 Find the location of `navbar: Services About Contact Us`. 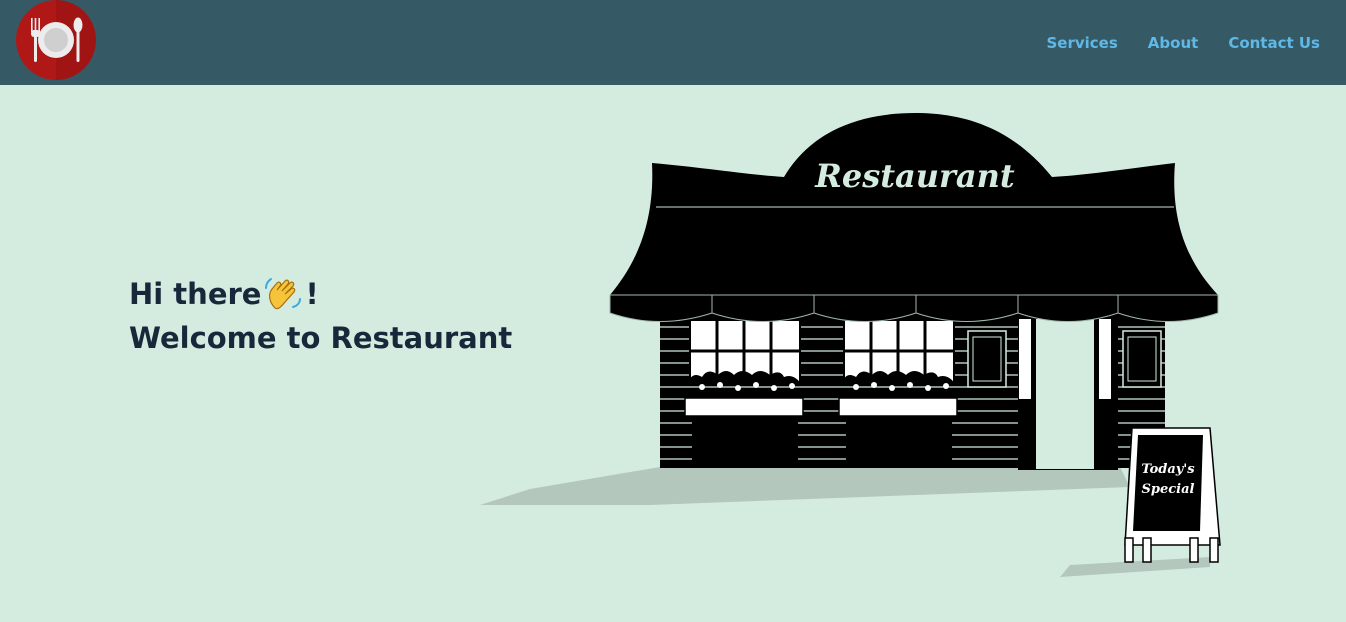

navbar: Services About Contact Us is located at coordinates (673, 42).